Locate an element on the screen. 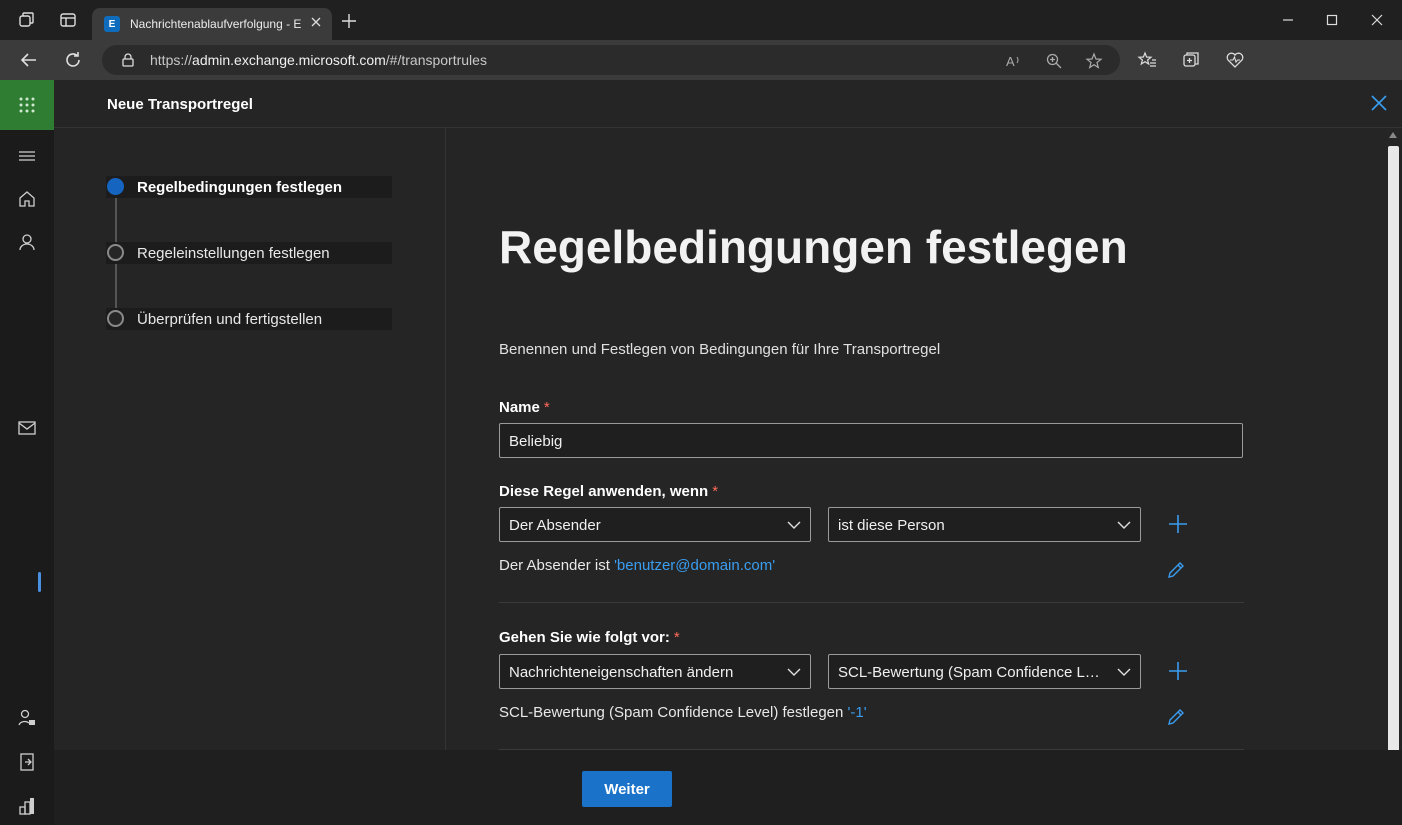 The image size is (1402, 825). exchange-favicon-icon: E is located at coordinates (112, 24).